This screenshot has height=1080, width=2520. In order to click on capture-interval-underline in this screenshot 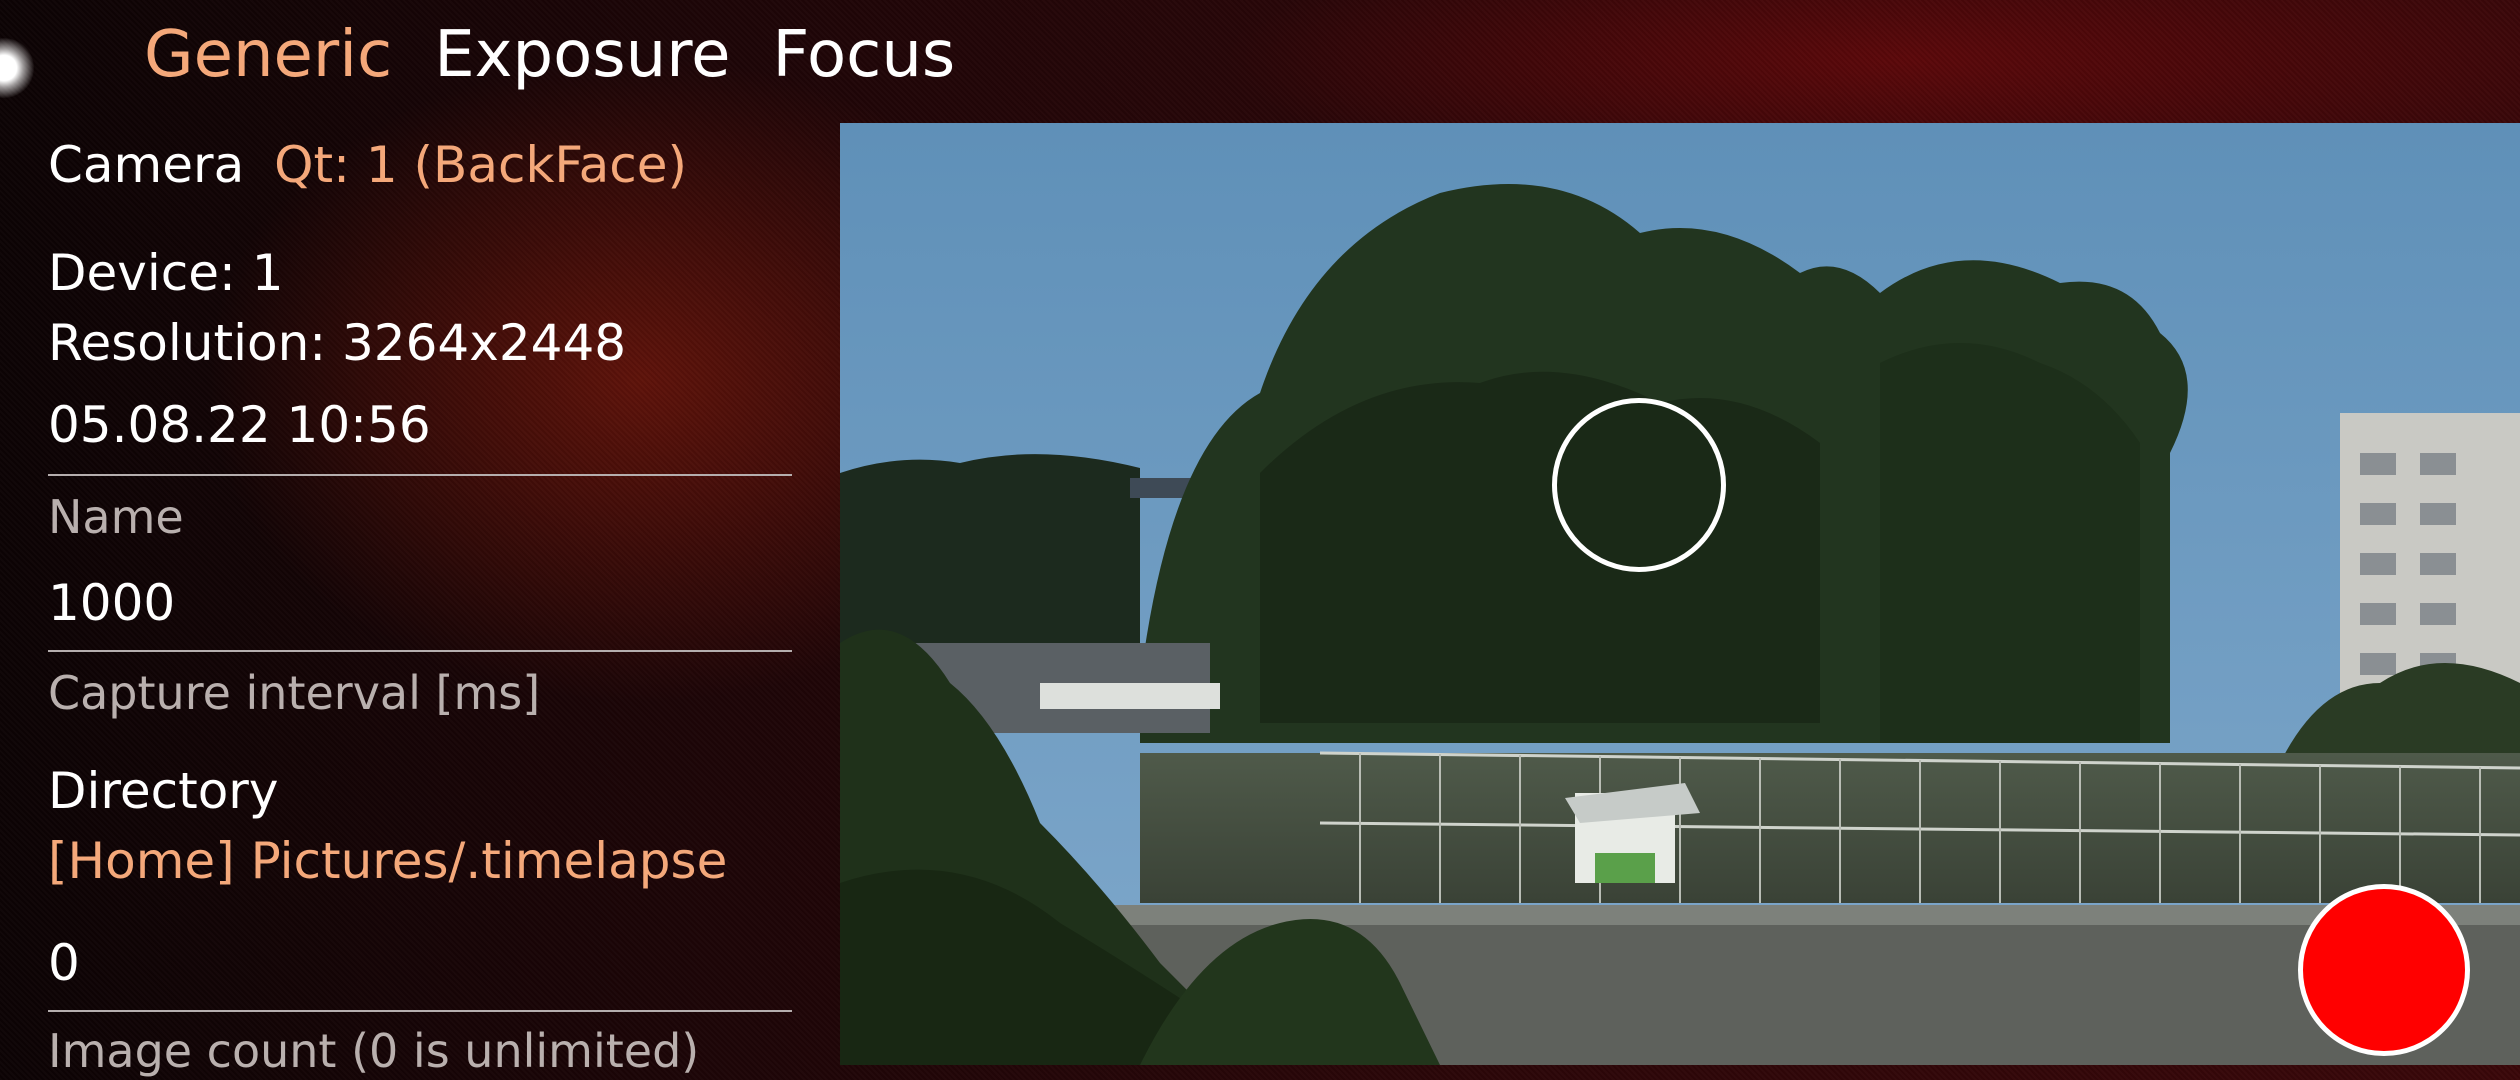, I will do `click(420, 651)`.